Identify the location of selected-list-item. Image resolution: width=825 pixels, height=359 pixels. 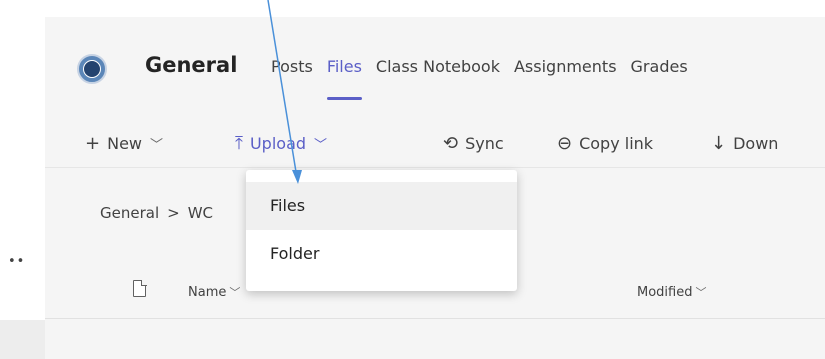
(22, 339).